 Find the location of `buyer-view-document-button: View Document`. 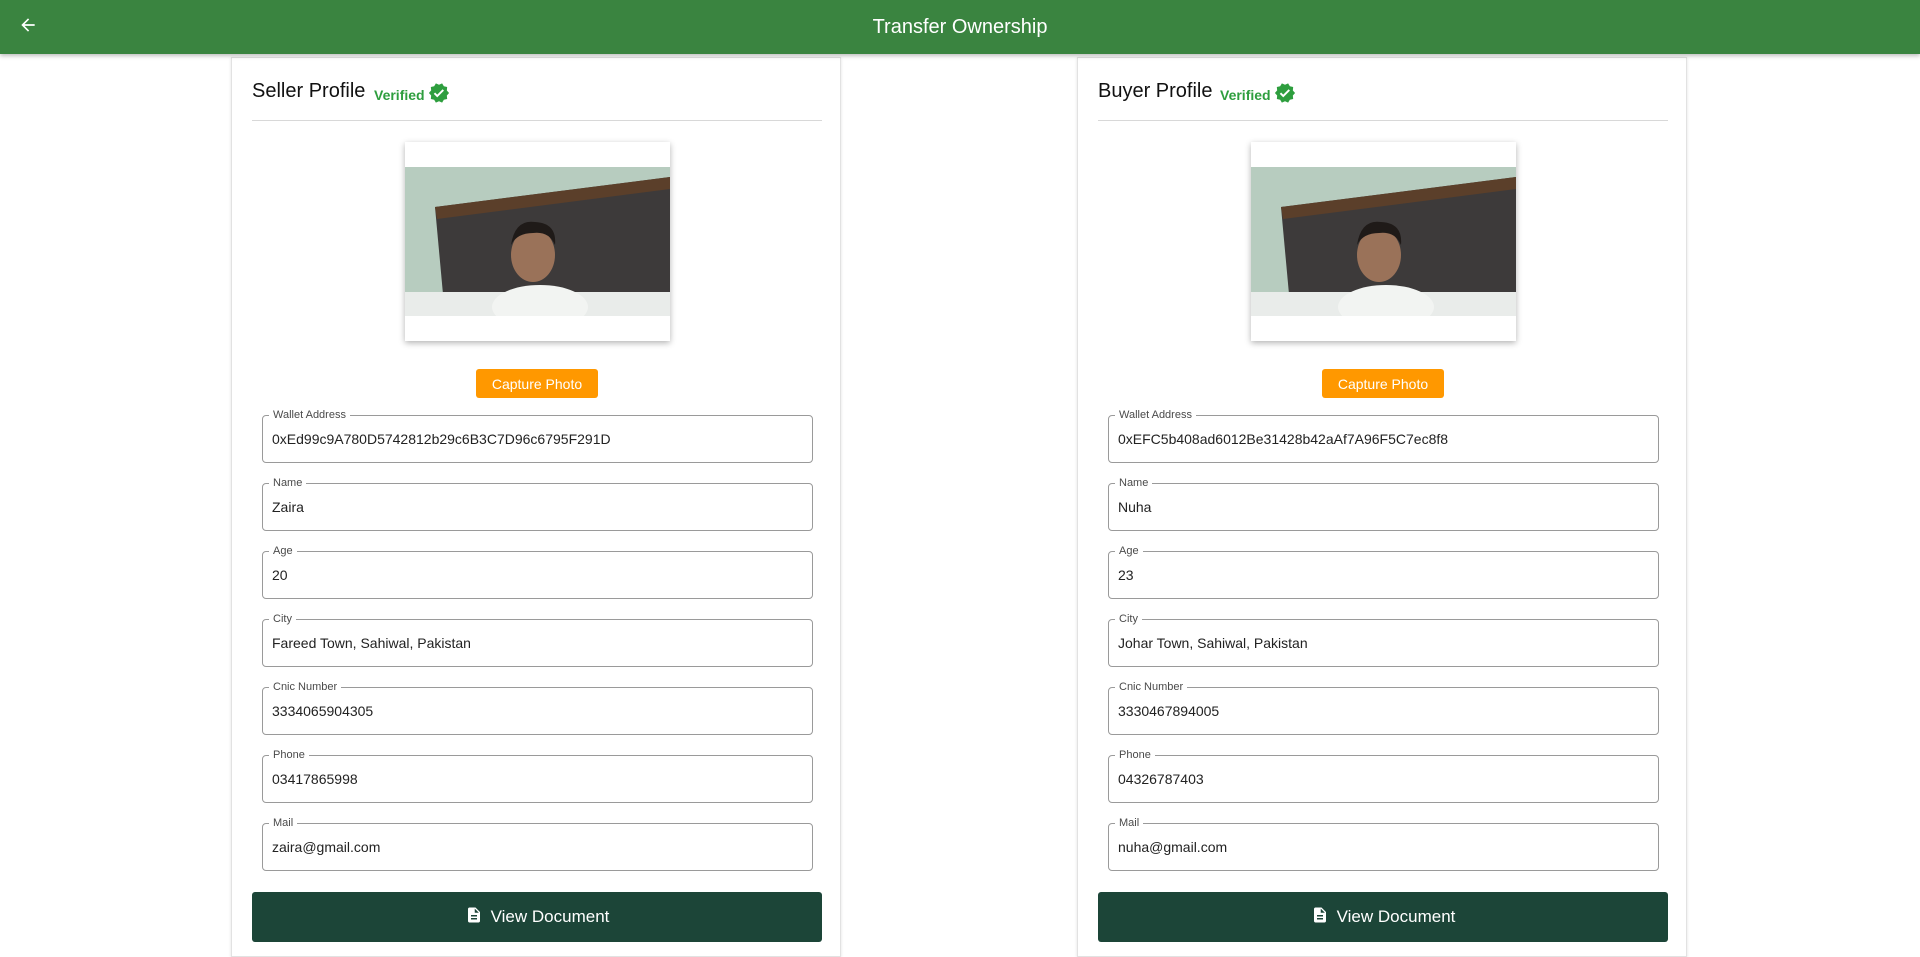

buyer-view-document-button: View Document is located at coordinates (1383, 917).